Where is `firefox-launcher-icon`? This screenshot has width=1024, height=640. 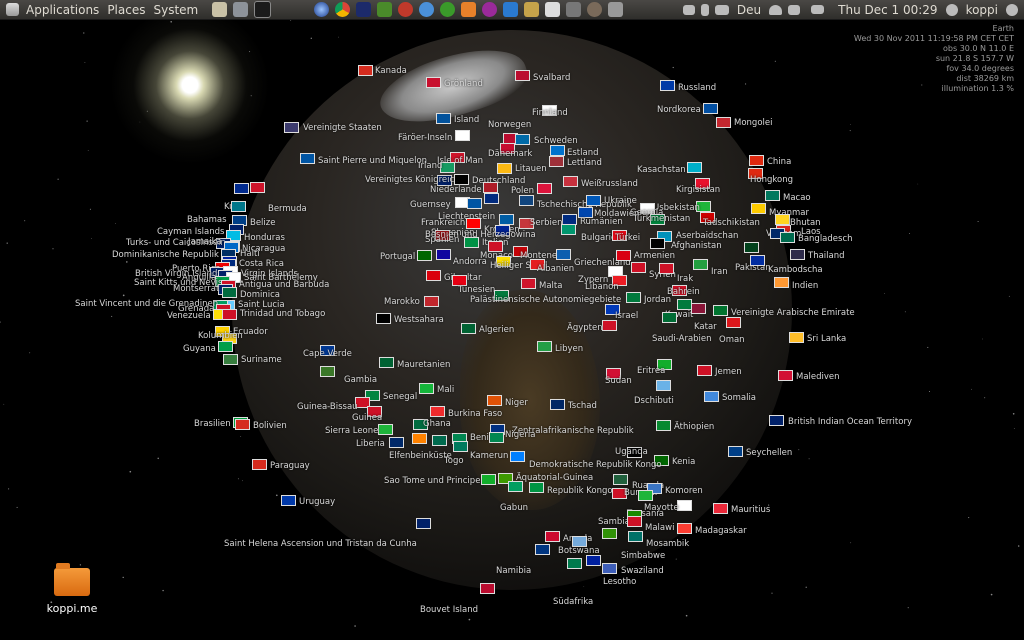 firefox-launcher-icon is located at coordinates (322, 9).